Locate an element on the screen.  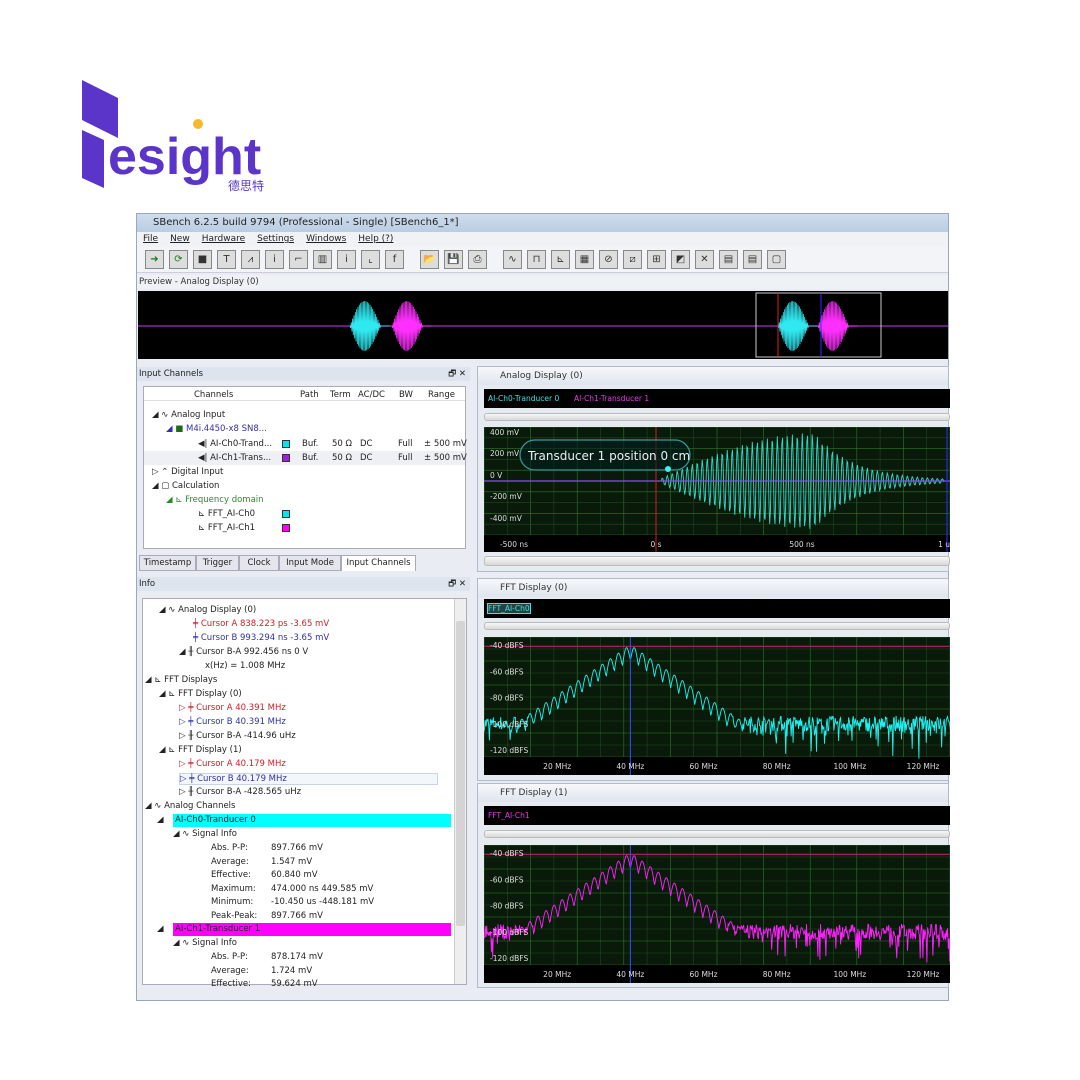
display-icon: ⧄ is located at coordinates (632, 259).